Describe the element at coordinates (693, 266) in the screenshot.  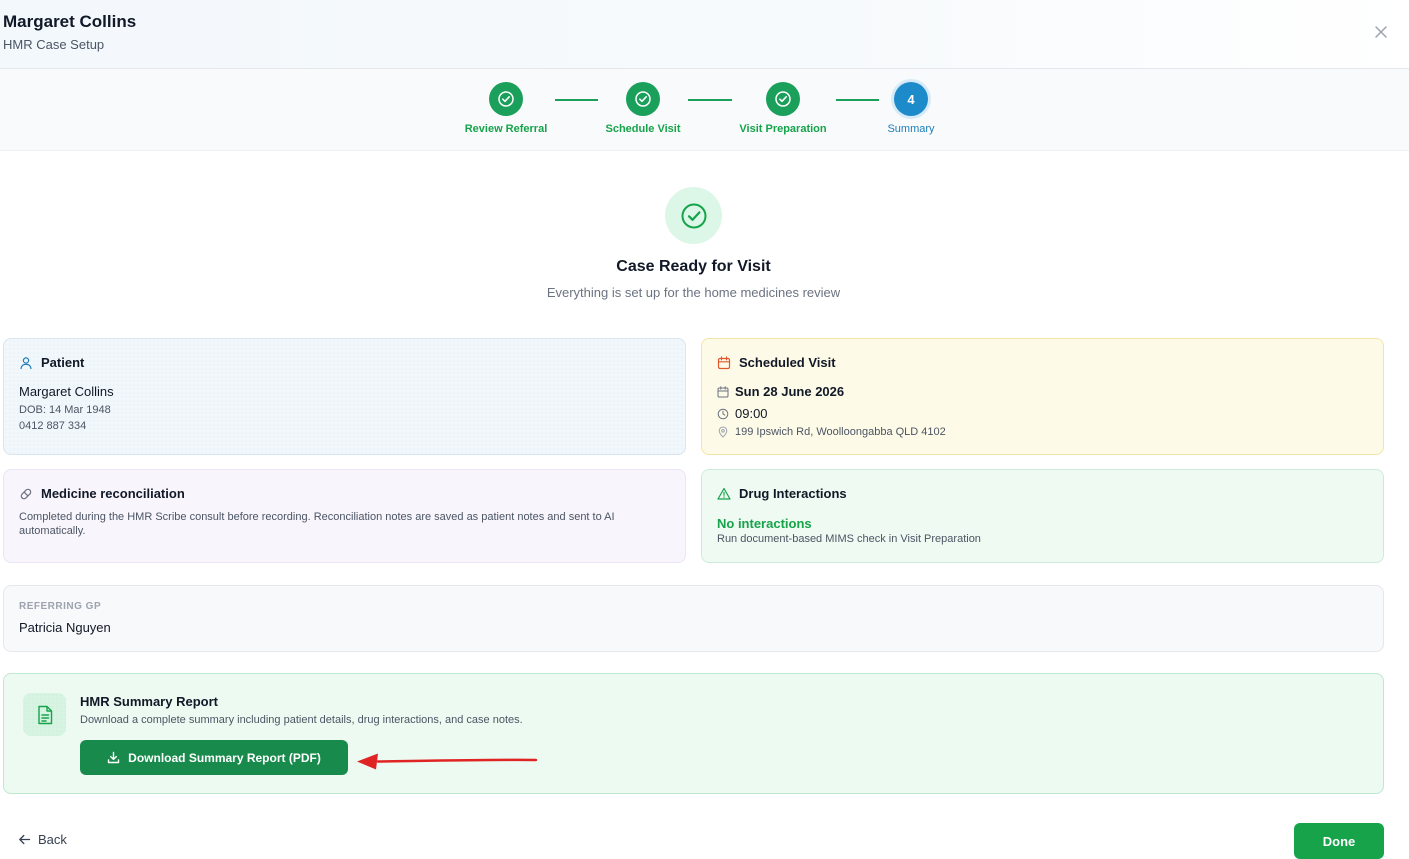
I see `page-title: Case Ready for Visit` at that location.